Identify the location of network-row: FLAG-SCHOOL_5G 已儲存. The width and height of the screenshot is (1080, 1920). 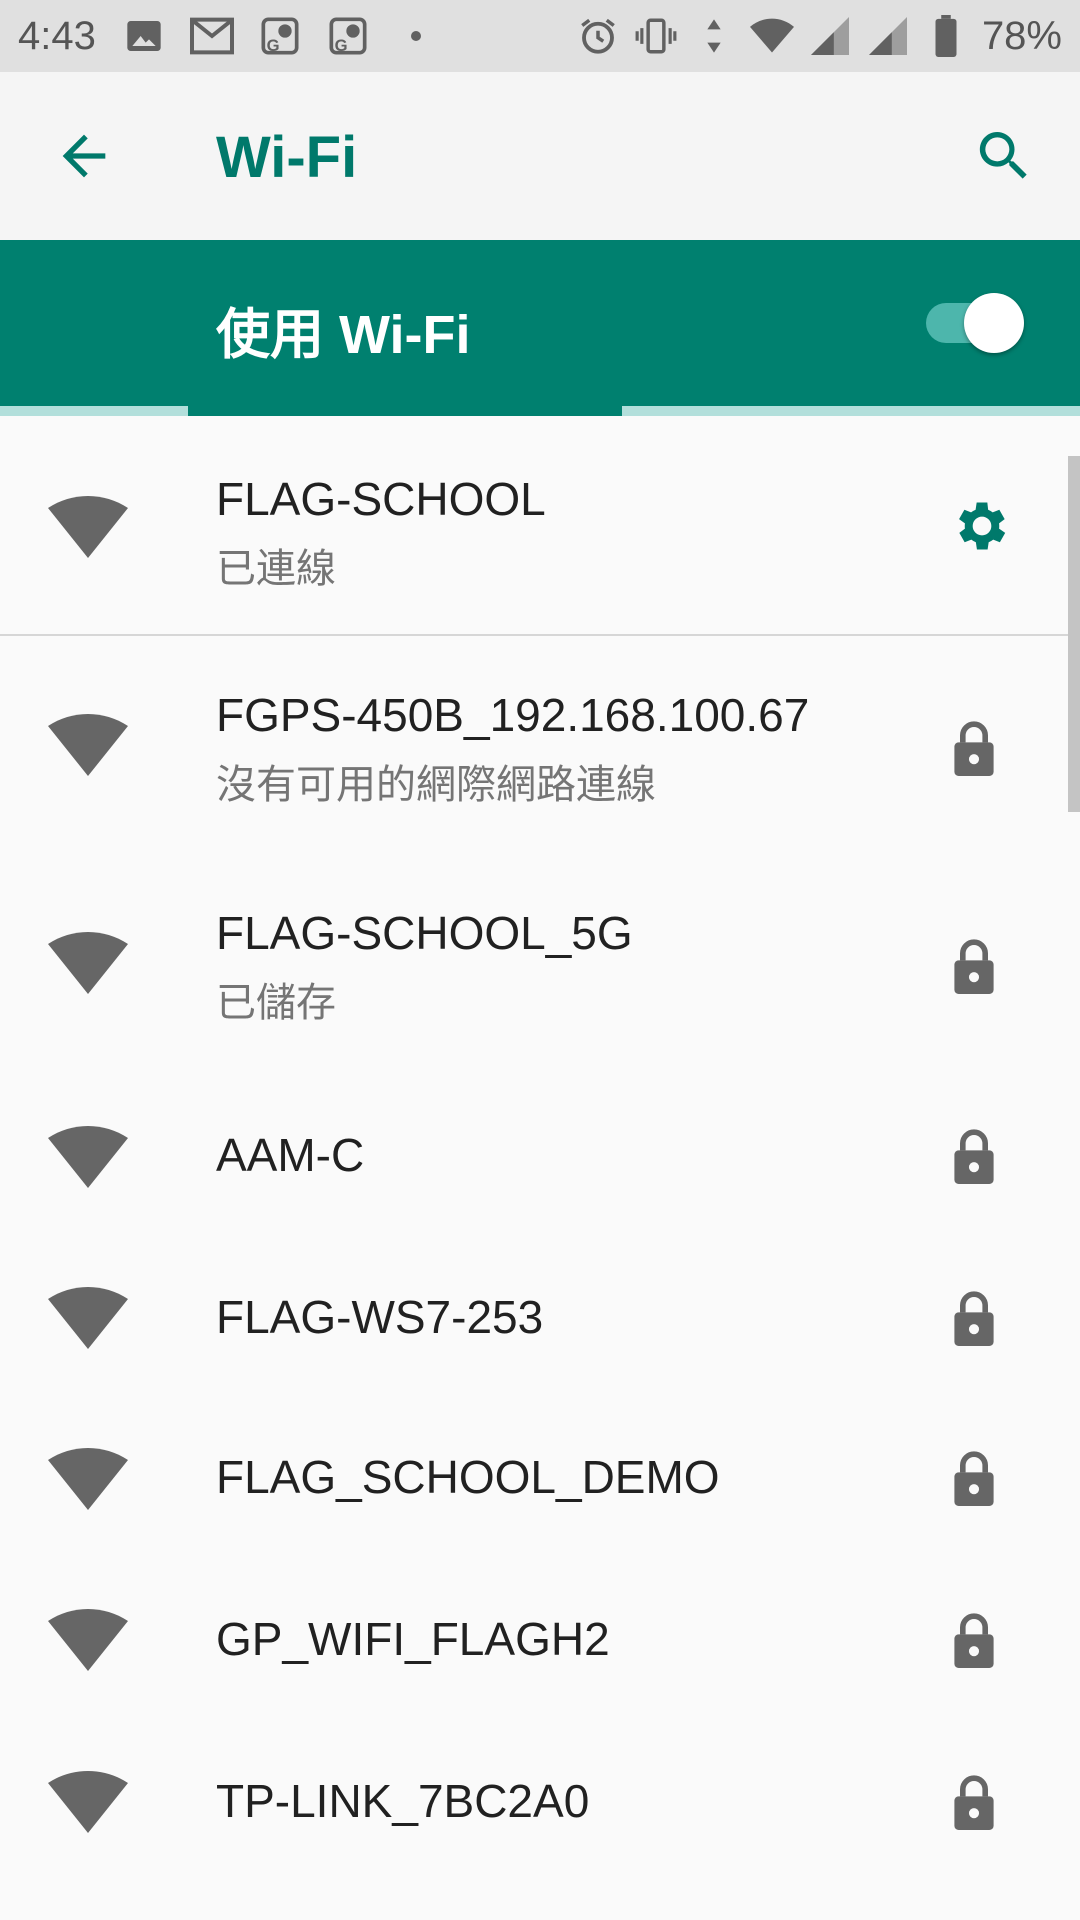
(540, 963).